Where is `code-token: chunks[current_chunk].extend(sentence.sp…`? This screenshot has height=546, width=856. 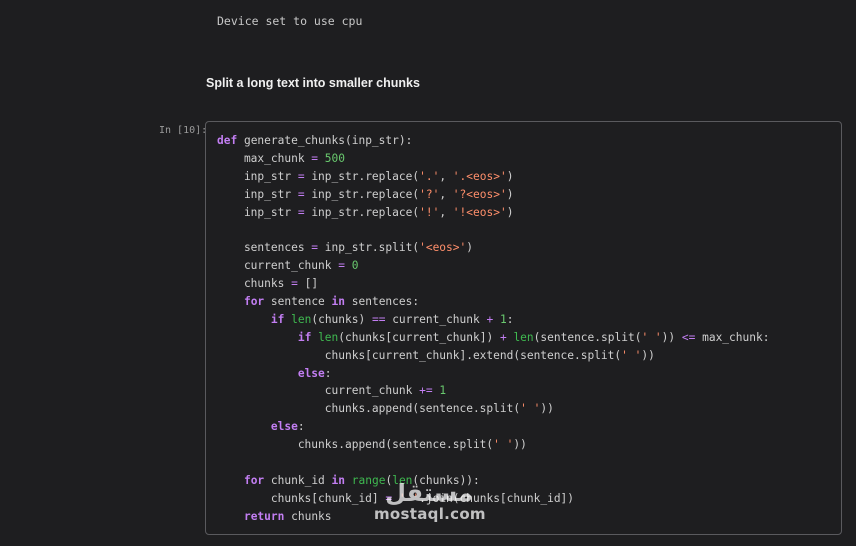 code-token: chunks[current_chunk].extend(sentence.sp… is located at coordinates (419, 355).